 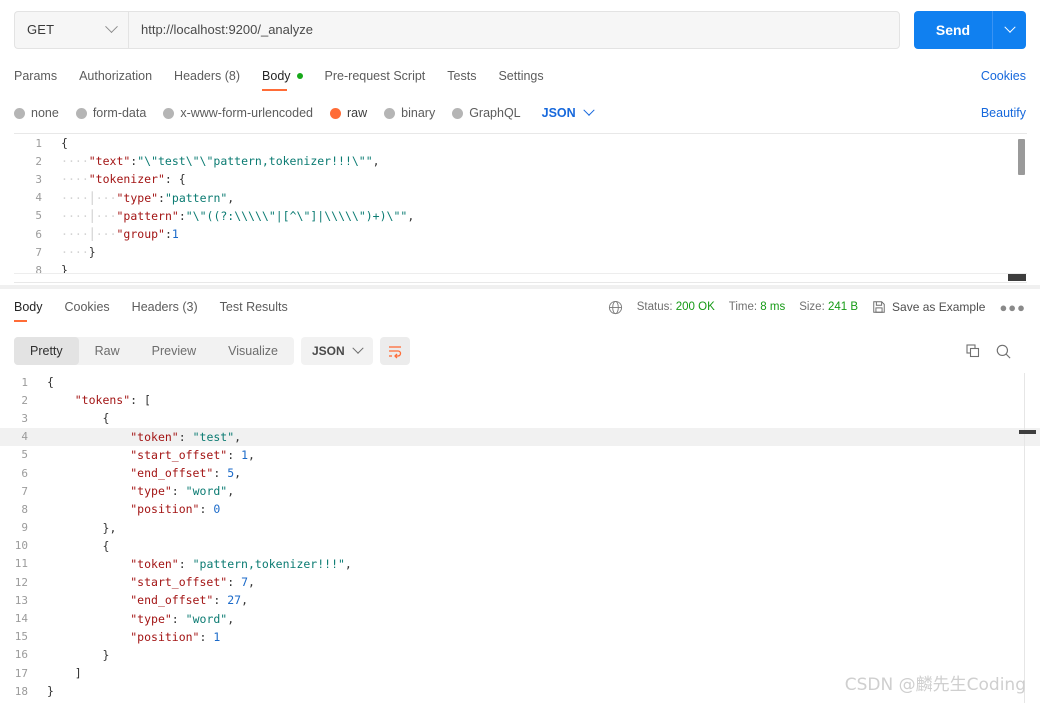 I want to click on view-raw: Raw, so click(x=107, y=351).